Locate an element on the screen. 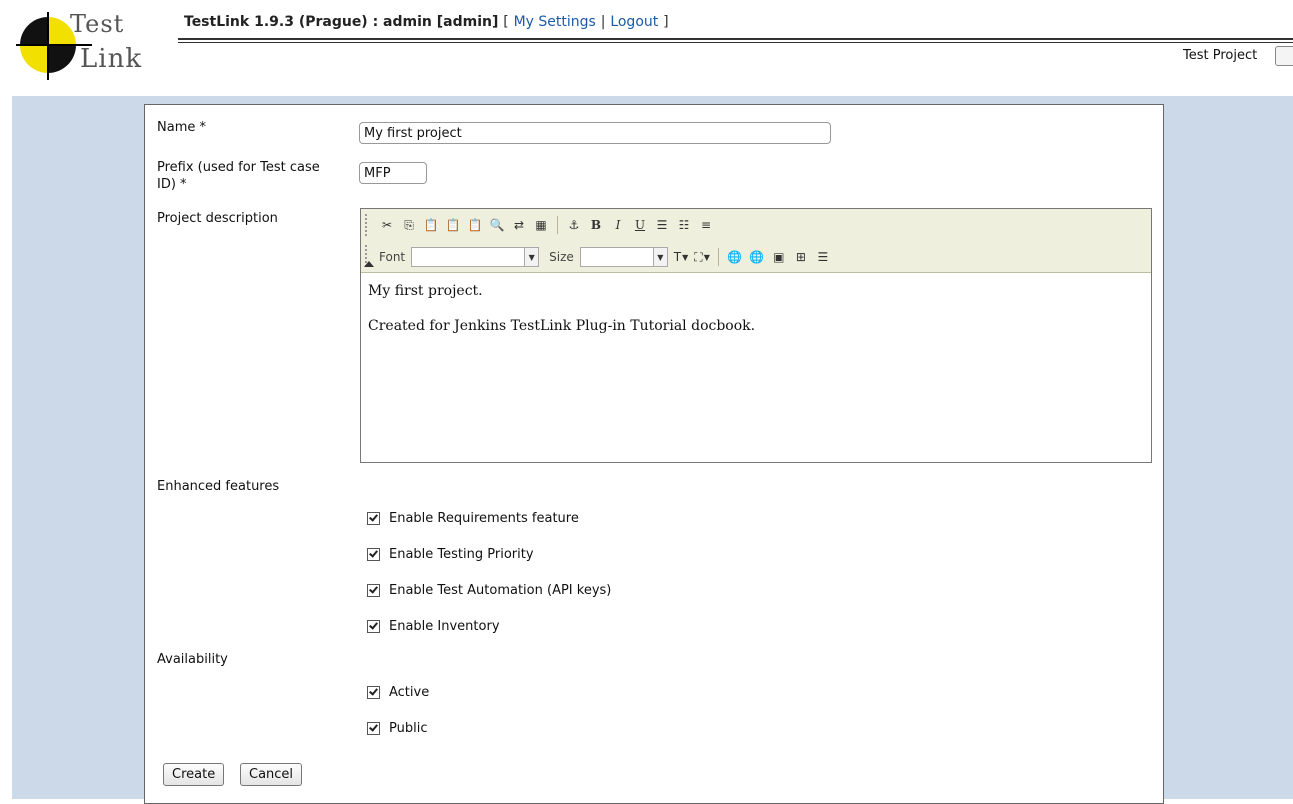  app-title: TestLink 1.9.3 (Prague) : admin [admin] is located at coordinates (341, 22).